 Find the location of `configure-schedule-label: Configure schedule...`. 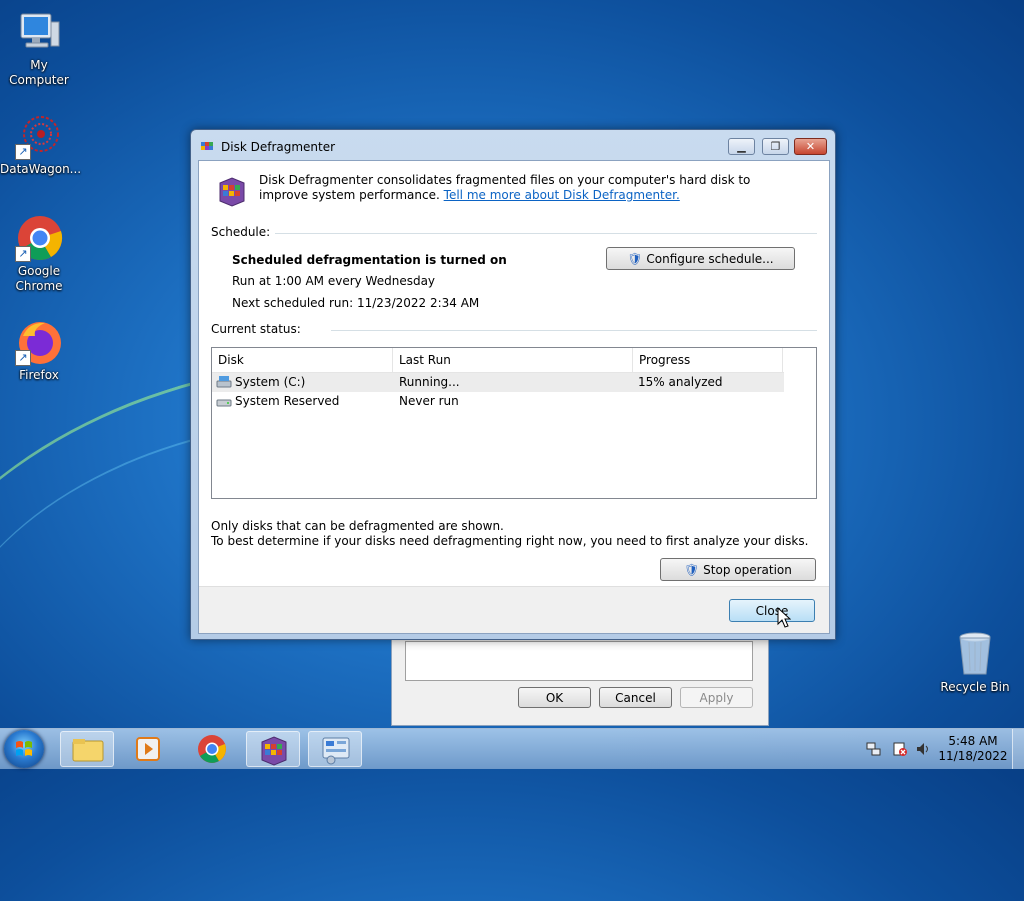

configure-schedule-label: Configure schedule... is located at coordinates (710, 259).